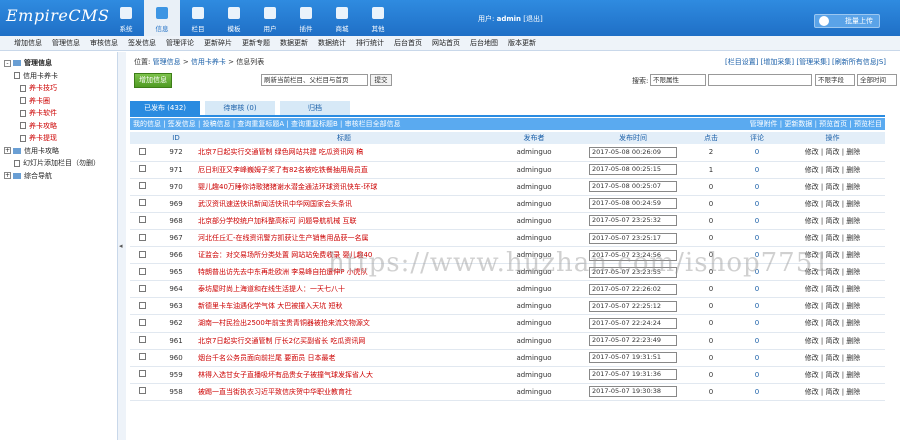 Image resolution: width=900 pixels, height=440 pixels. I want to click on row-title-link: 证监会：对交易场所分类处置 网站站免费收录 婴儿趣40, so click(285, 255).